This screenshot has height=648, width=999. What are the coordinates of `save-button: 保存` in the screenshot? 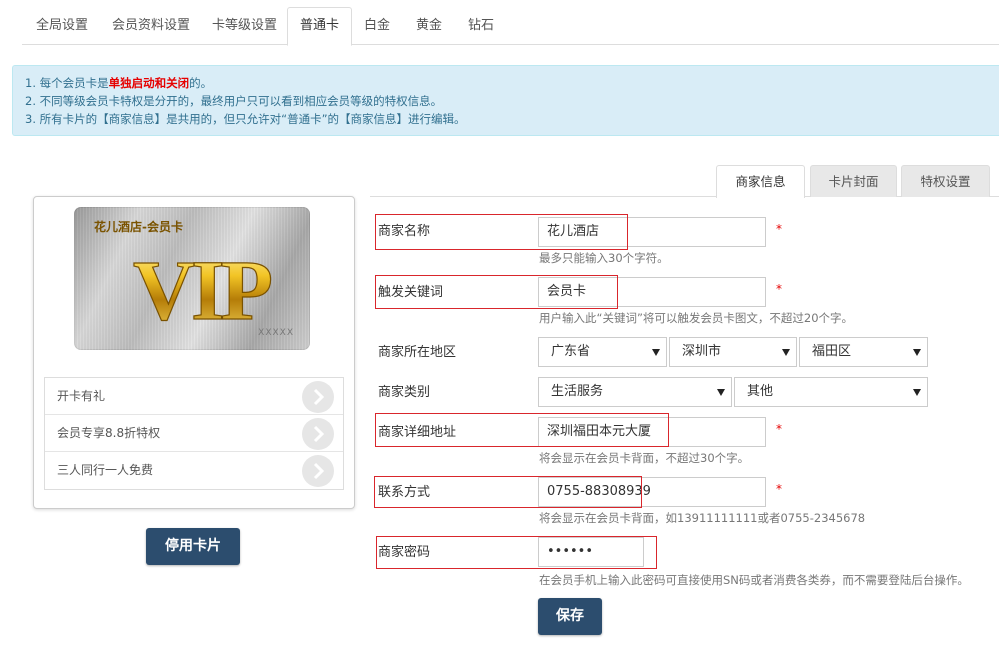 It's located at (570, 616).